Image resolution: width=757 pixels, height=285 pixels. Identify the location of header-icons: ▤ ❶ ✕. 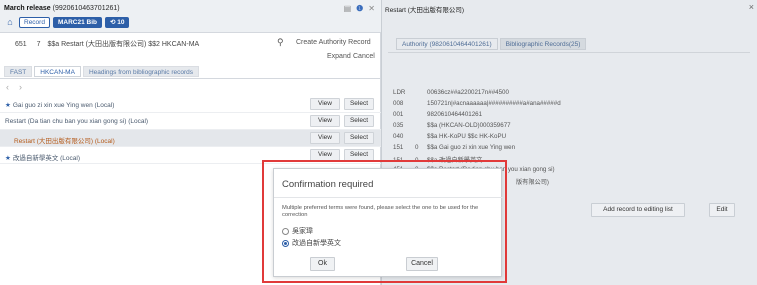
(359, 8).